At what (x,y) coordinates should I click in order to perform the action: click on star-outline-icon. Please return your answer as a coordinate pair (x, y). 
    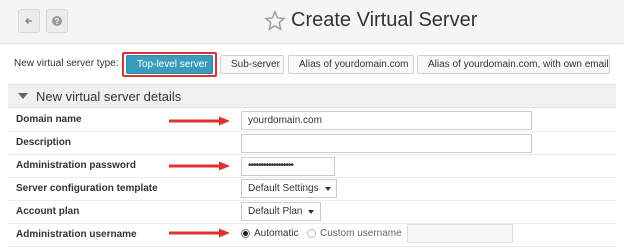
    Looking at the image, I should click on (275, 21).